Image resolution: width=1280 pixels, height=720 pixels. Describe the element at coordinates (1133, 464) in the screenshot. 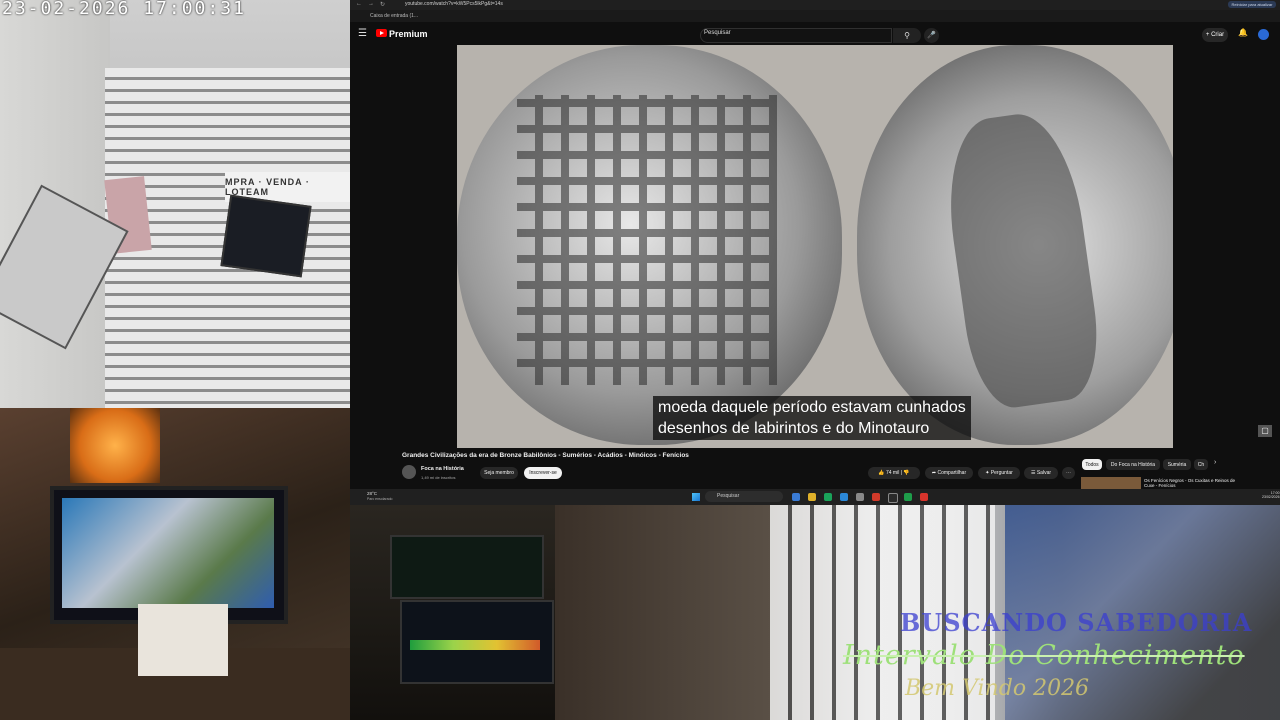

I see `chip-channel: Do Foca na História` at that location.